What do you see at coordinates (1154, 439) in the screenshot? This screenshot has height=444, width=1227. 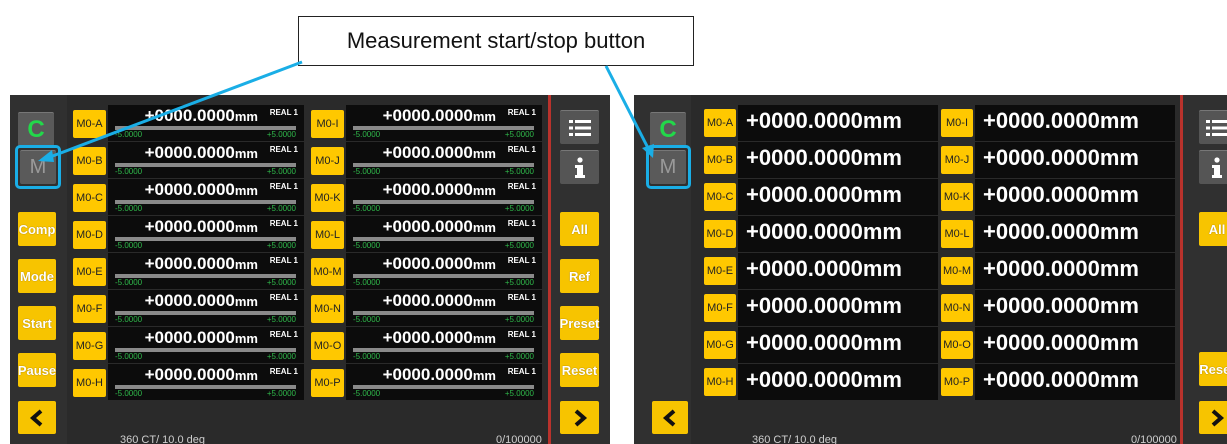 I see `footer-count: 0/100000` at bounding box center [1154, 439].